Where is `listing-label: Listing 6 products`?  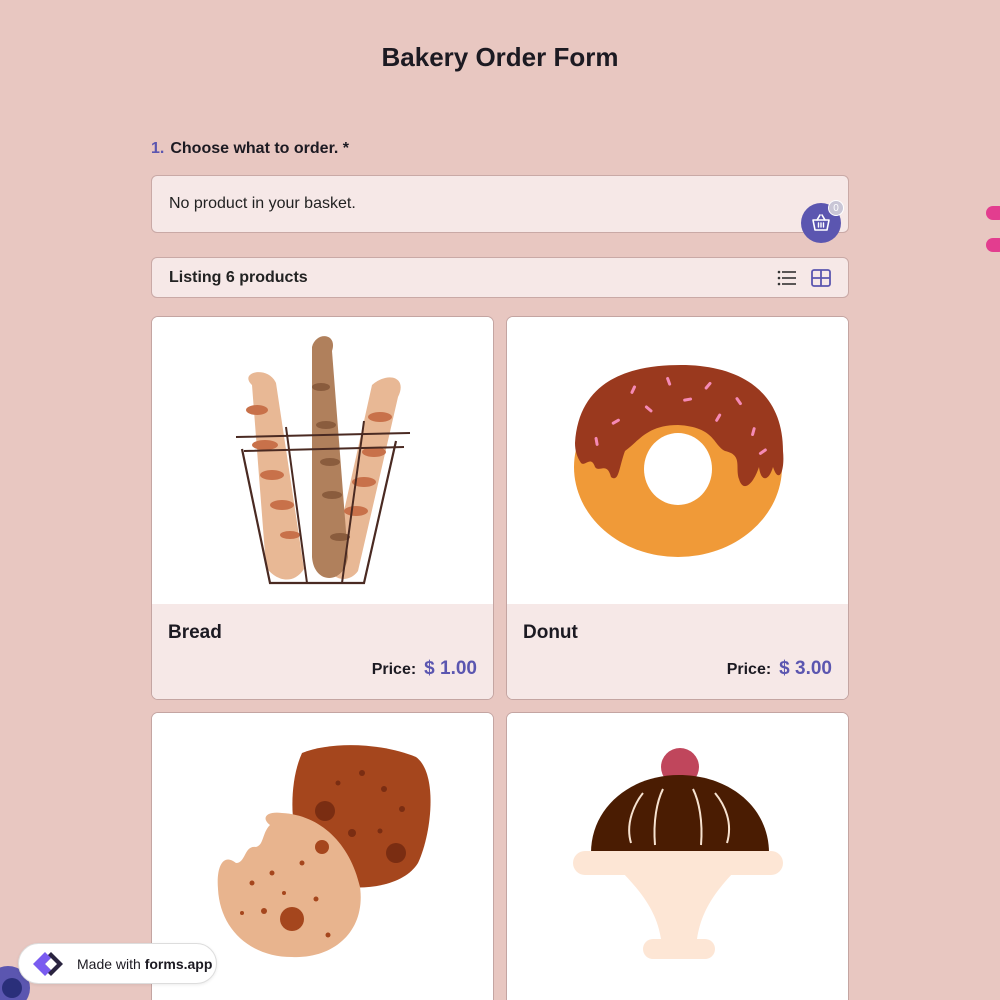 listing-label: Listing 6 products is located at coordinates (238, 277).